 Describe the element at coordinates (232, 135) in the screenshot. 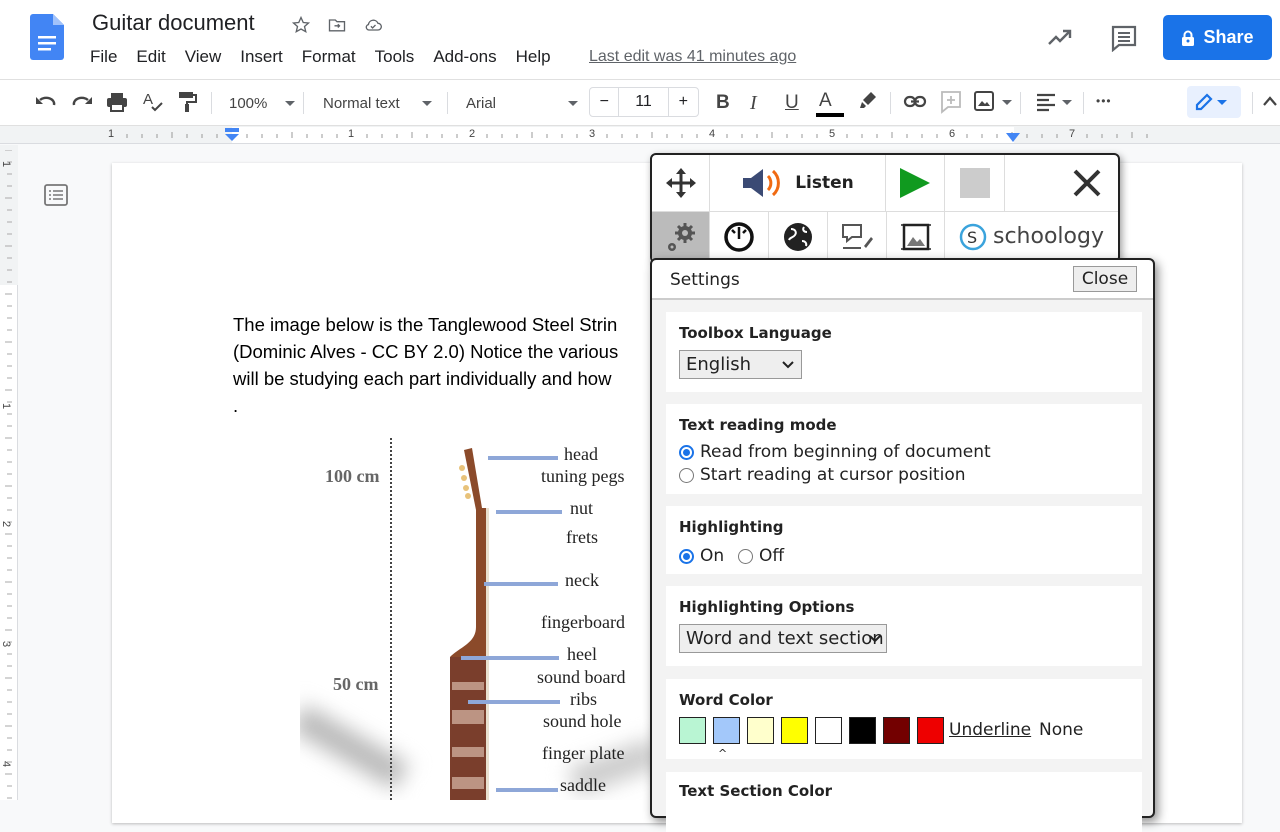

I see `left-indent-marker-icon` at that location.